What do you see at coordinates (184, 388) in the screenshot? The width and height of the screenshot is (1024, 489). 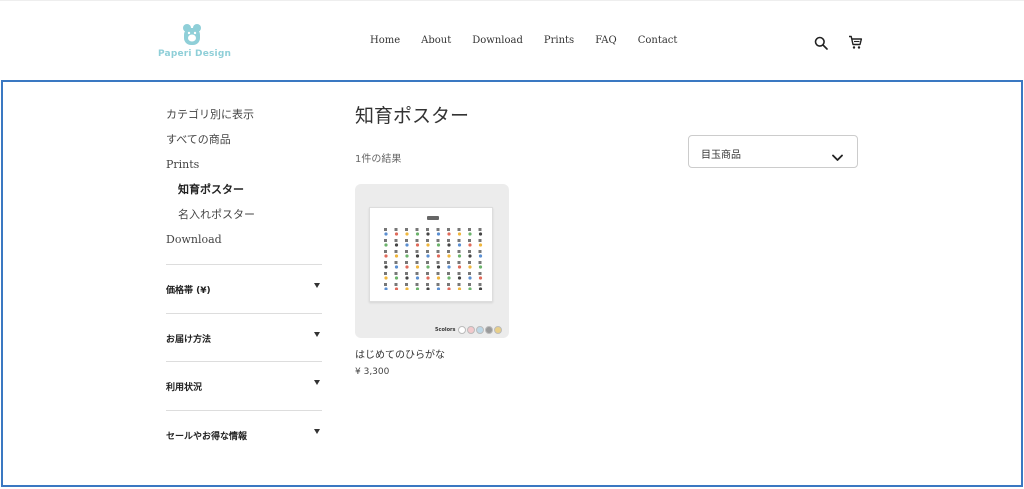 I see `filter-label: 利用状況` at bounding box center [184, 388].